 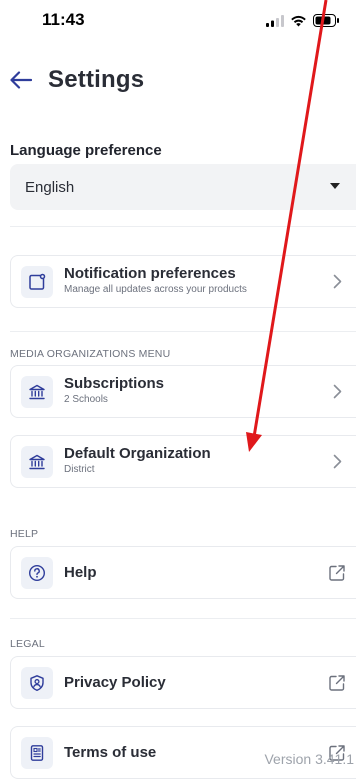 What do you see at coordinates (80, 572) in the screenshot?
I see `help-title: Help` at bounding box center [80, 572].